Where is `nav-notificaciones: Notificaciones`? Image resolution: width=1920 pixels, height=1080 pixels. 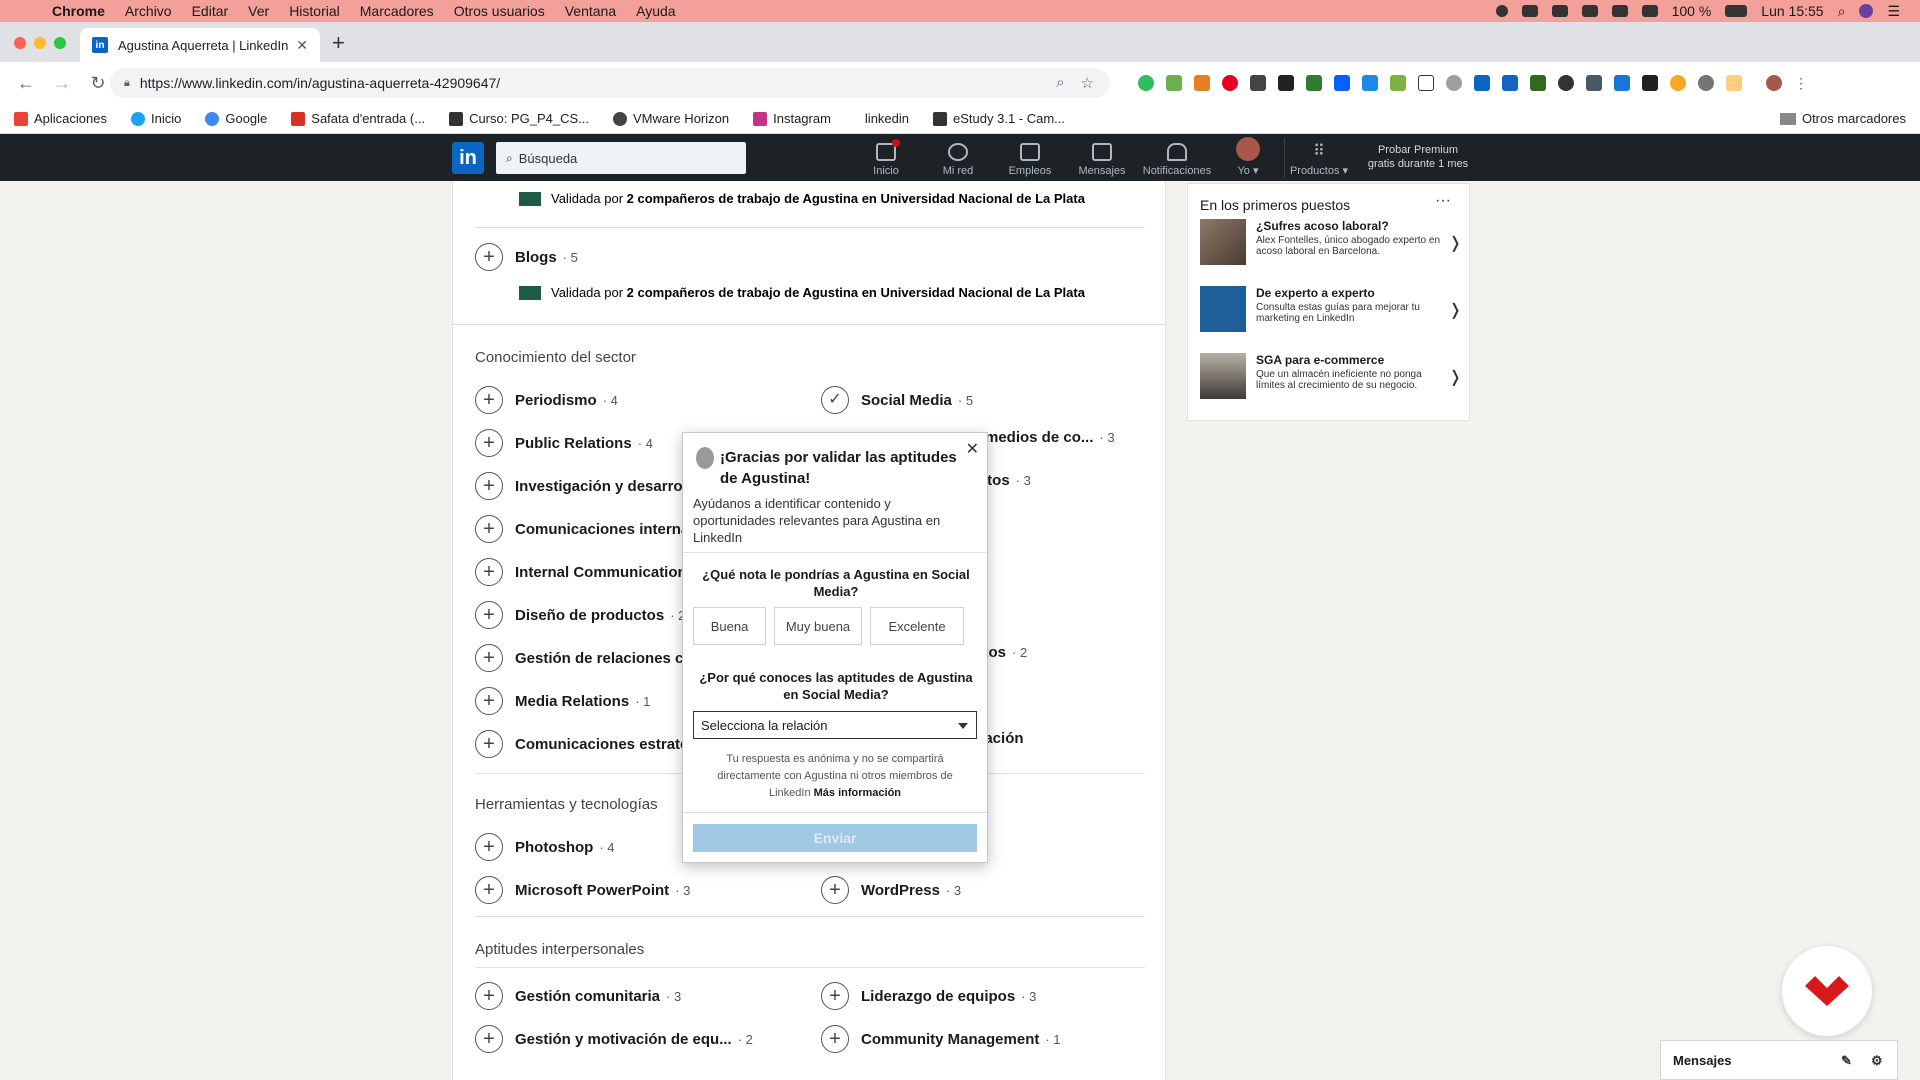
nav-notificaciones: Notificaciones is located at coordinates (1177, 157).